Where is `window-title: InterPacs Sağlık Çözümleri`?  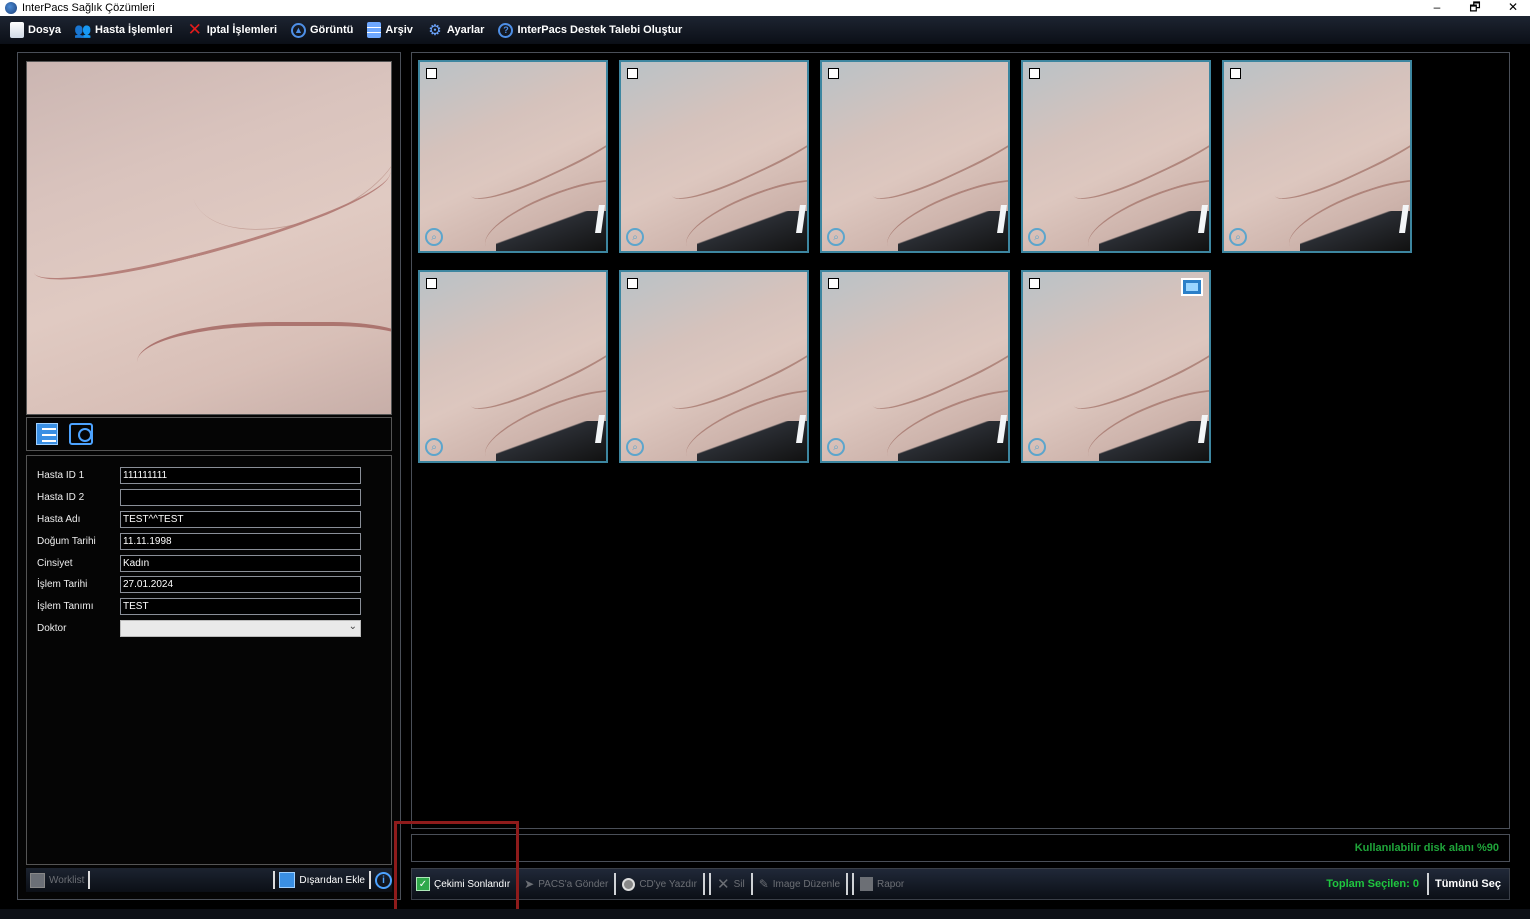 window-title: InterPacs Sağlık Çözümleri is located at coordinates (88, 8).